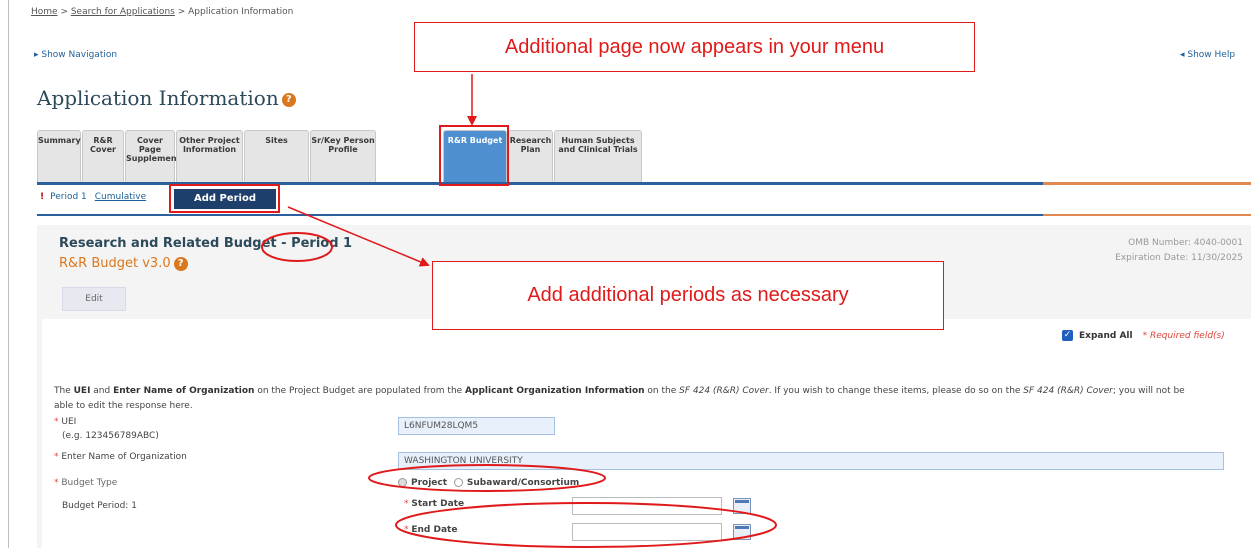 This screenshot has width=1251, height=548. I want to click on periods-arrow, so click(358, 236).